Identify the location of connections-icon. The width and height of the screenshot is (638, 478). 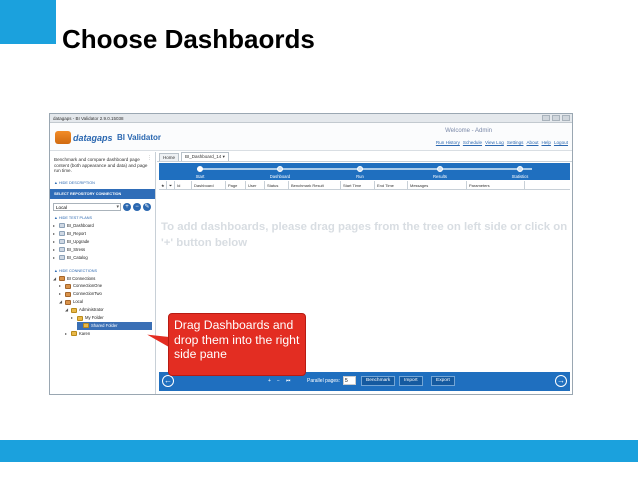
(62, 278).